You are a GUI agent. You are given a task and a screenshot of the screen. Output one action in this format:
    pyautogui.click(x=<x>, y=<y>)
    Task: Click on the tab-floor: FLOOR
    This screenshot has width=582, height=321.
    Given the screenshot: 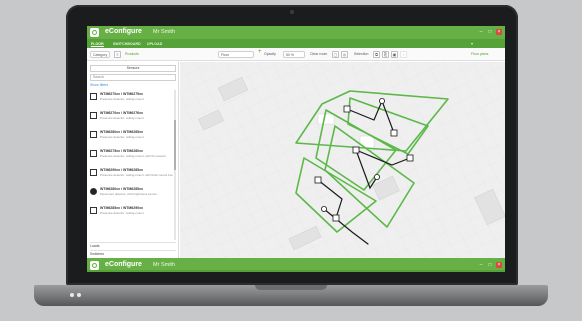 What is the action you would take?
    pyautogui.click(x=97, y=44)
    